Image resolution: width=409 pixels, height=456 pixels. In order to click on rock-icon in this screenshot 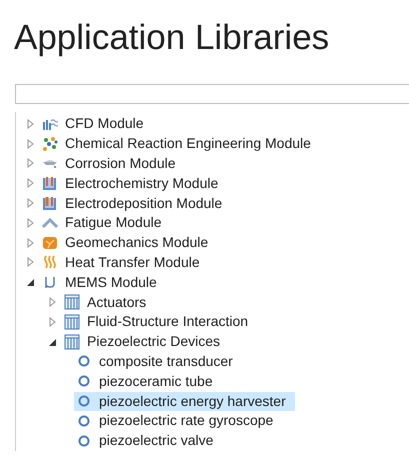, I will do `click(50, 242)`.